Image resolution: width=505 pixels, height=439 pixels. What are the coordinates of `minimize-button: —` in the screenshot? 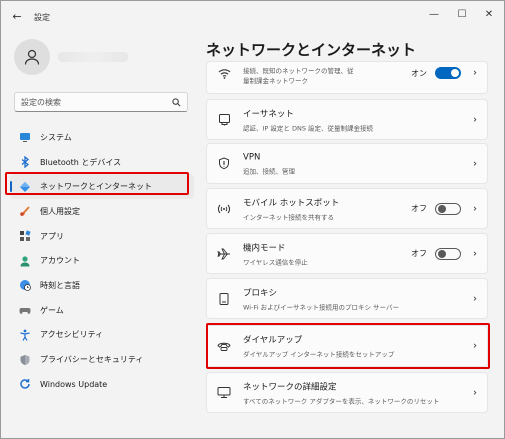 It's located at (434, 14).